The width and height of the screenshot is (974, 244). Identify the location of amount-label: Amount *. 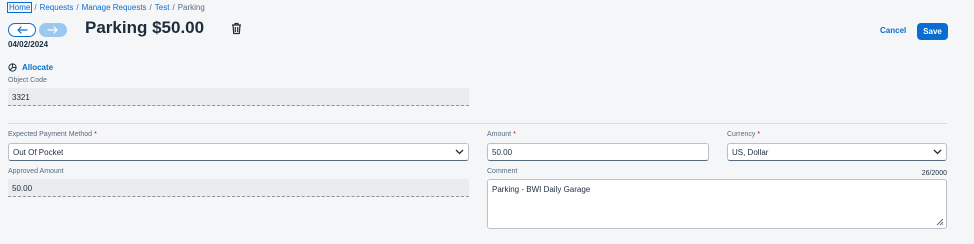
(501, 134).